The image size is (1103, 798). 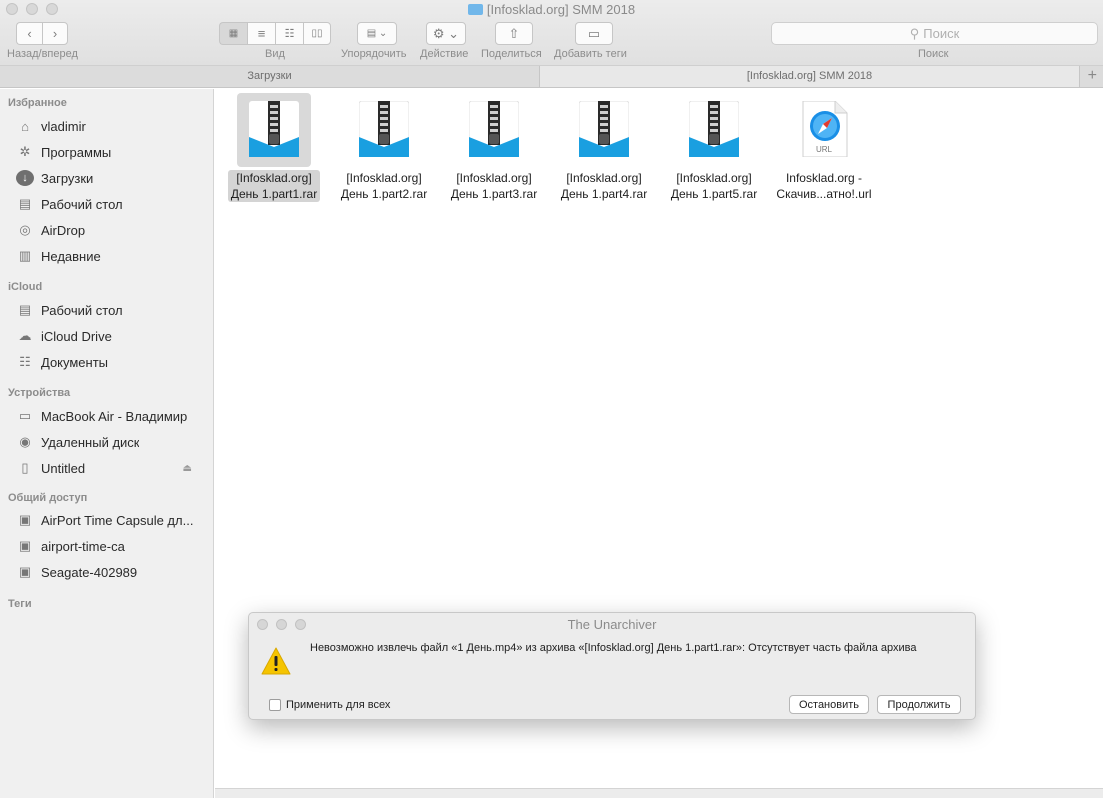 I want to click on chevron-left-icon: ‹, so click(x=29, y=33).